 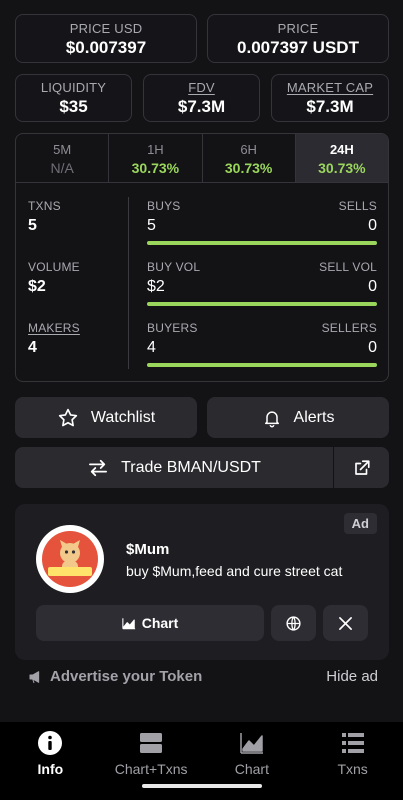 What do you see at coordinates (342, 168) in the screenshot?
I see `tab-24h-value: 30.73%` at bounding box center [342, 168].